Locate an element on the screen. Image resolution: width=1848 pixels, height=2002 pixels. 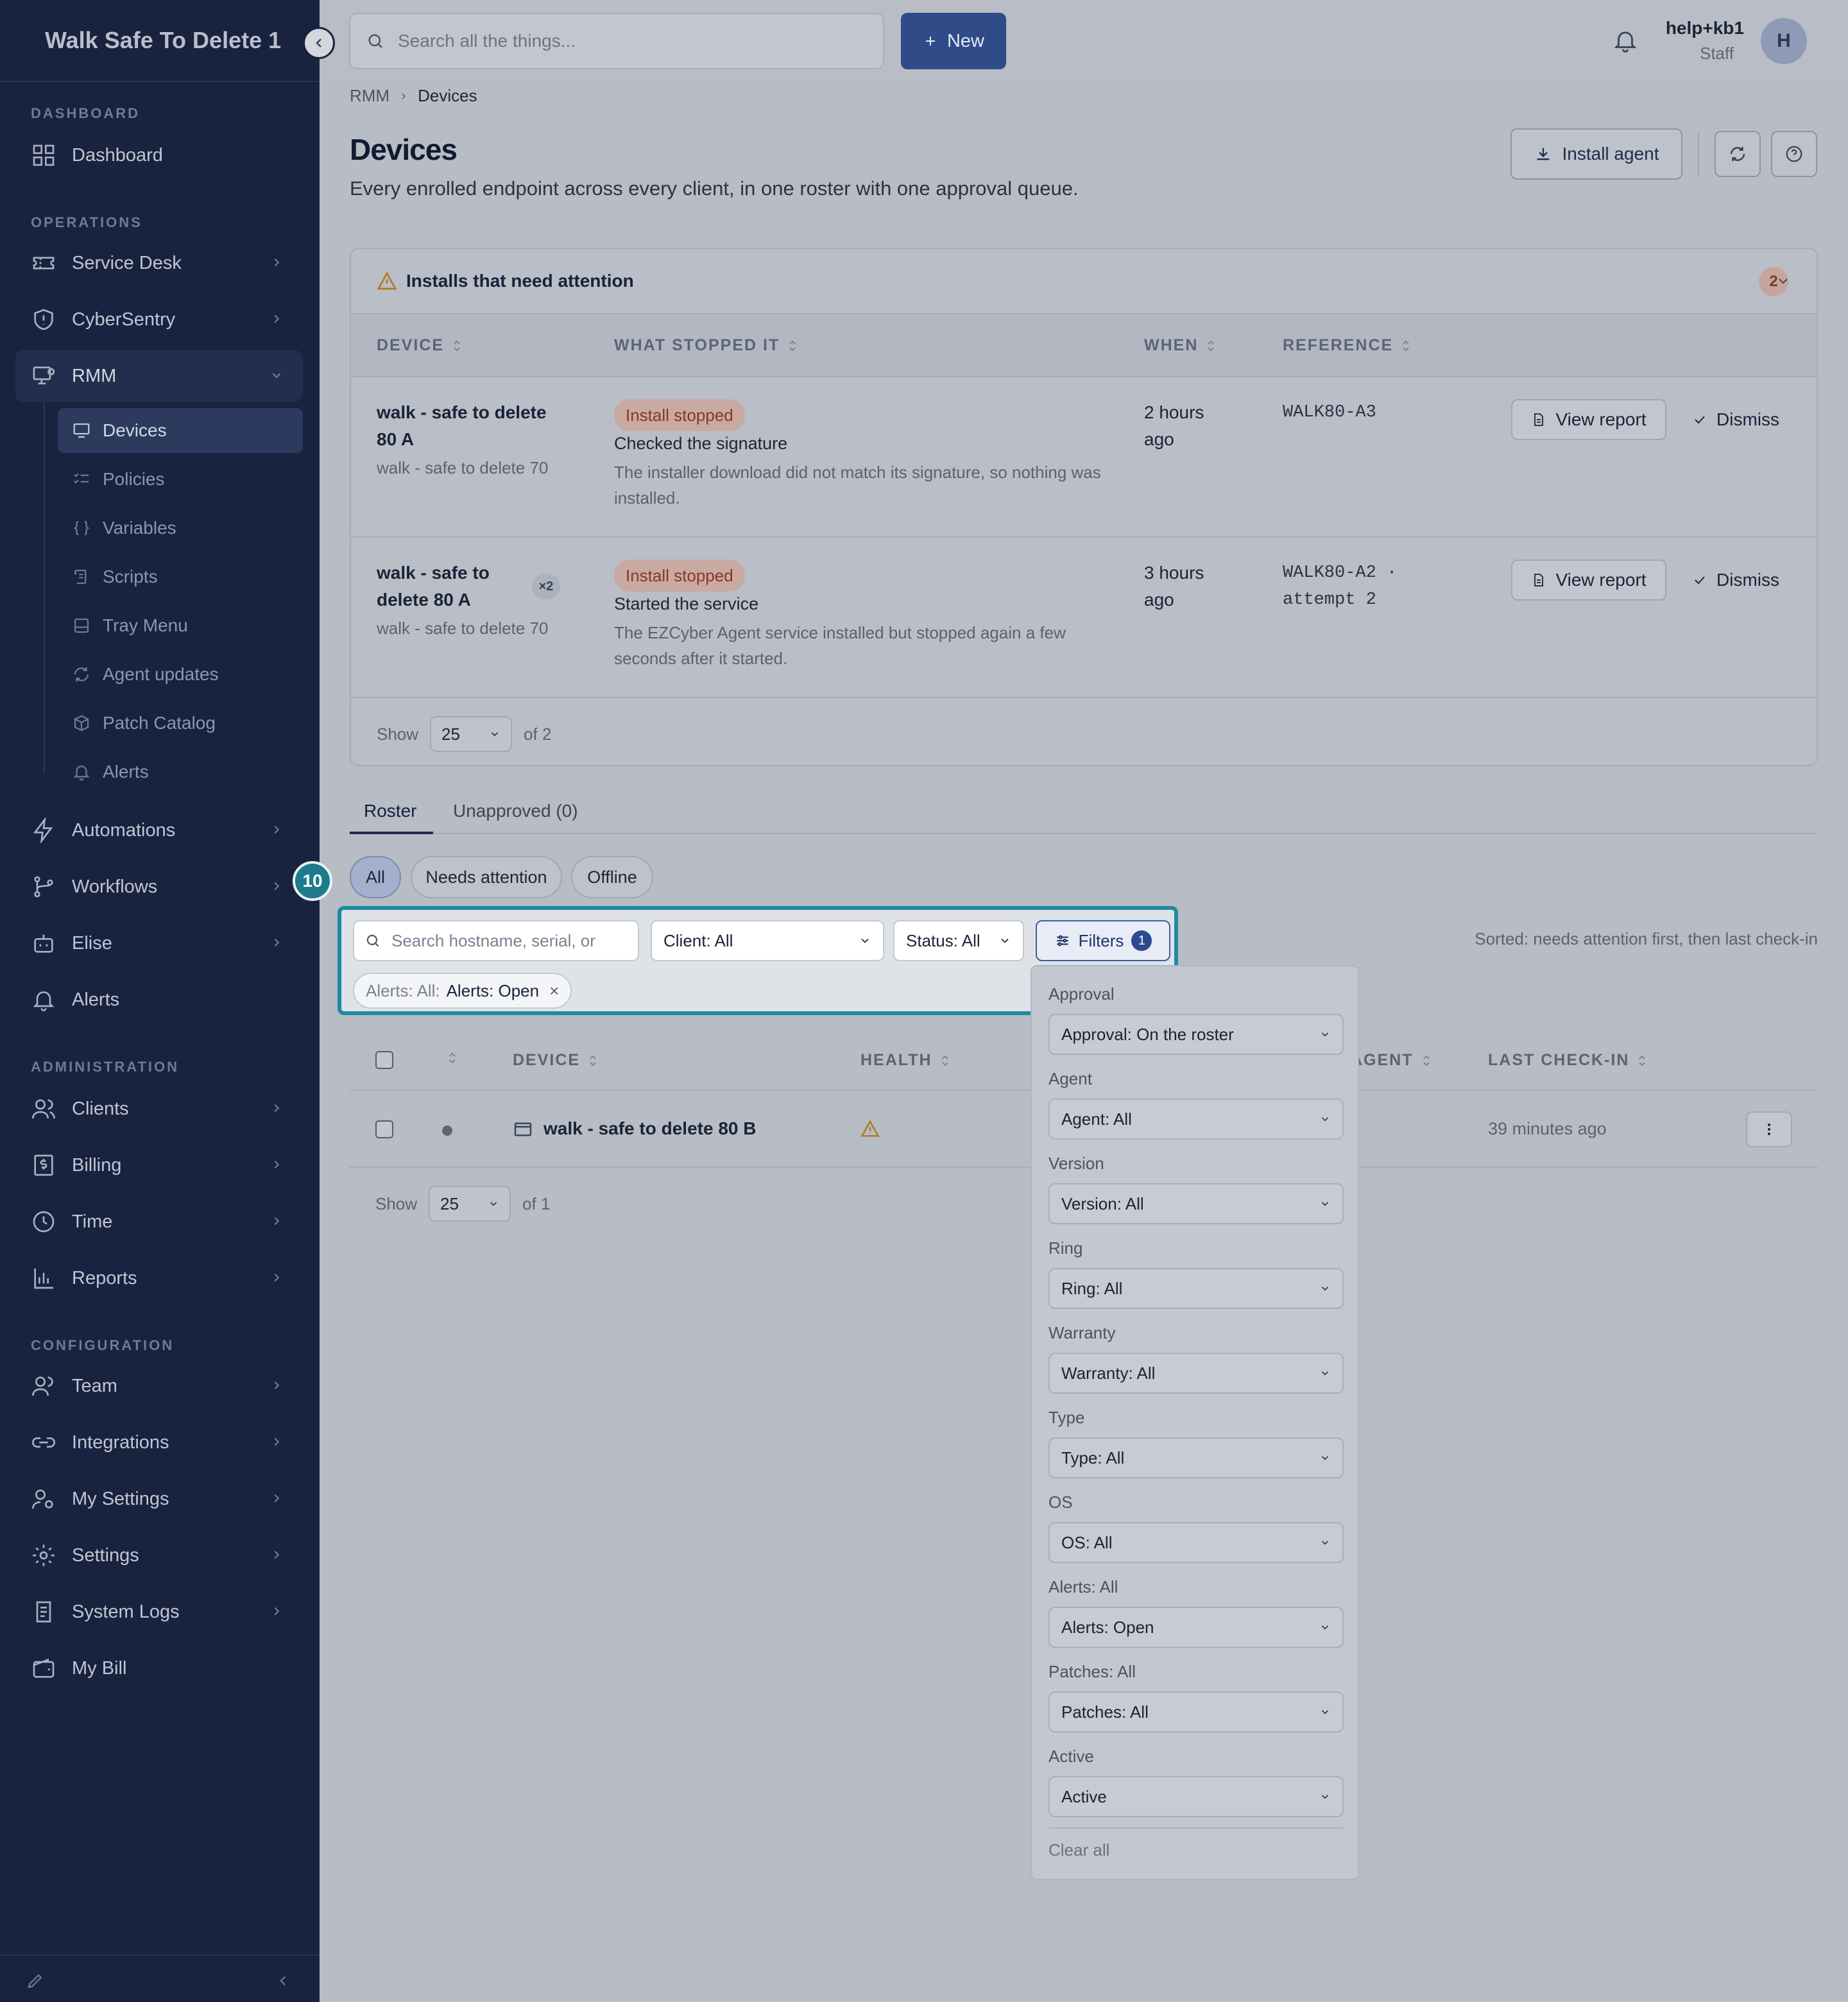
patches-filter-select: Patches: All is located at coordinates (1196, 1712).